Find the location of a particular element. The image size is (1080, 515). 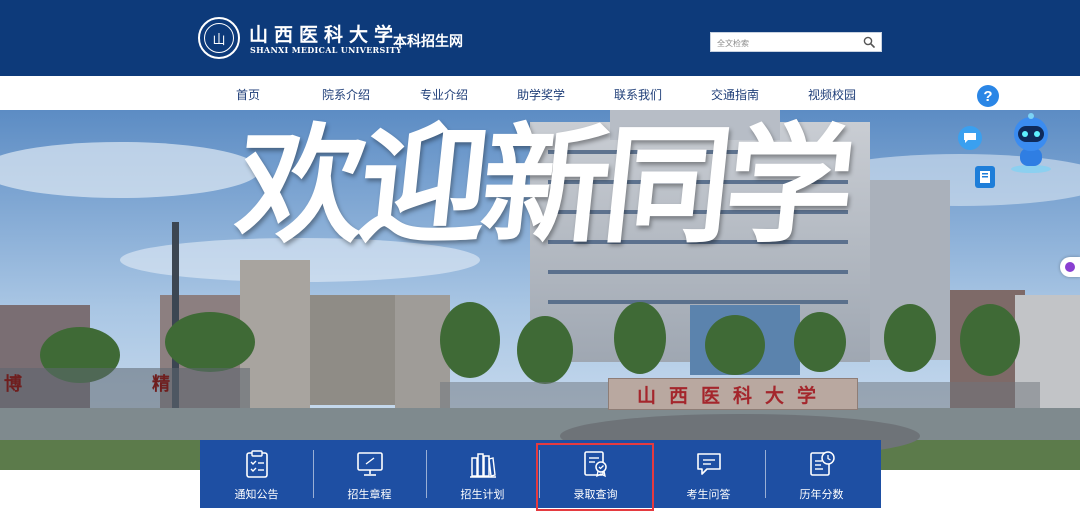

gate-stone-sign: 山西医科大学 is located at coordinates (733, 394).